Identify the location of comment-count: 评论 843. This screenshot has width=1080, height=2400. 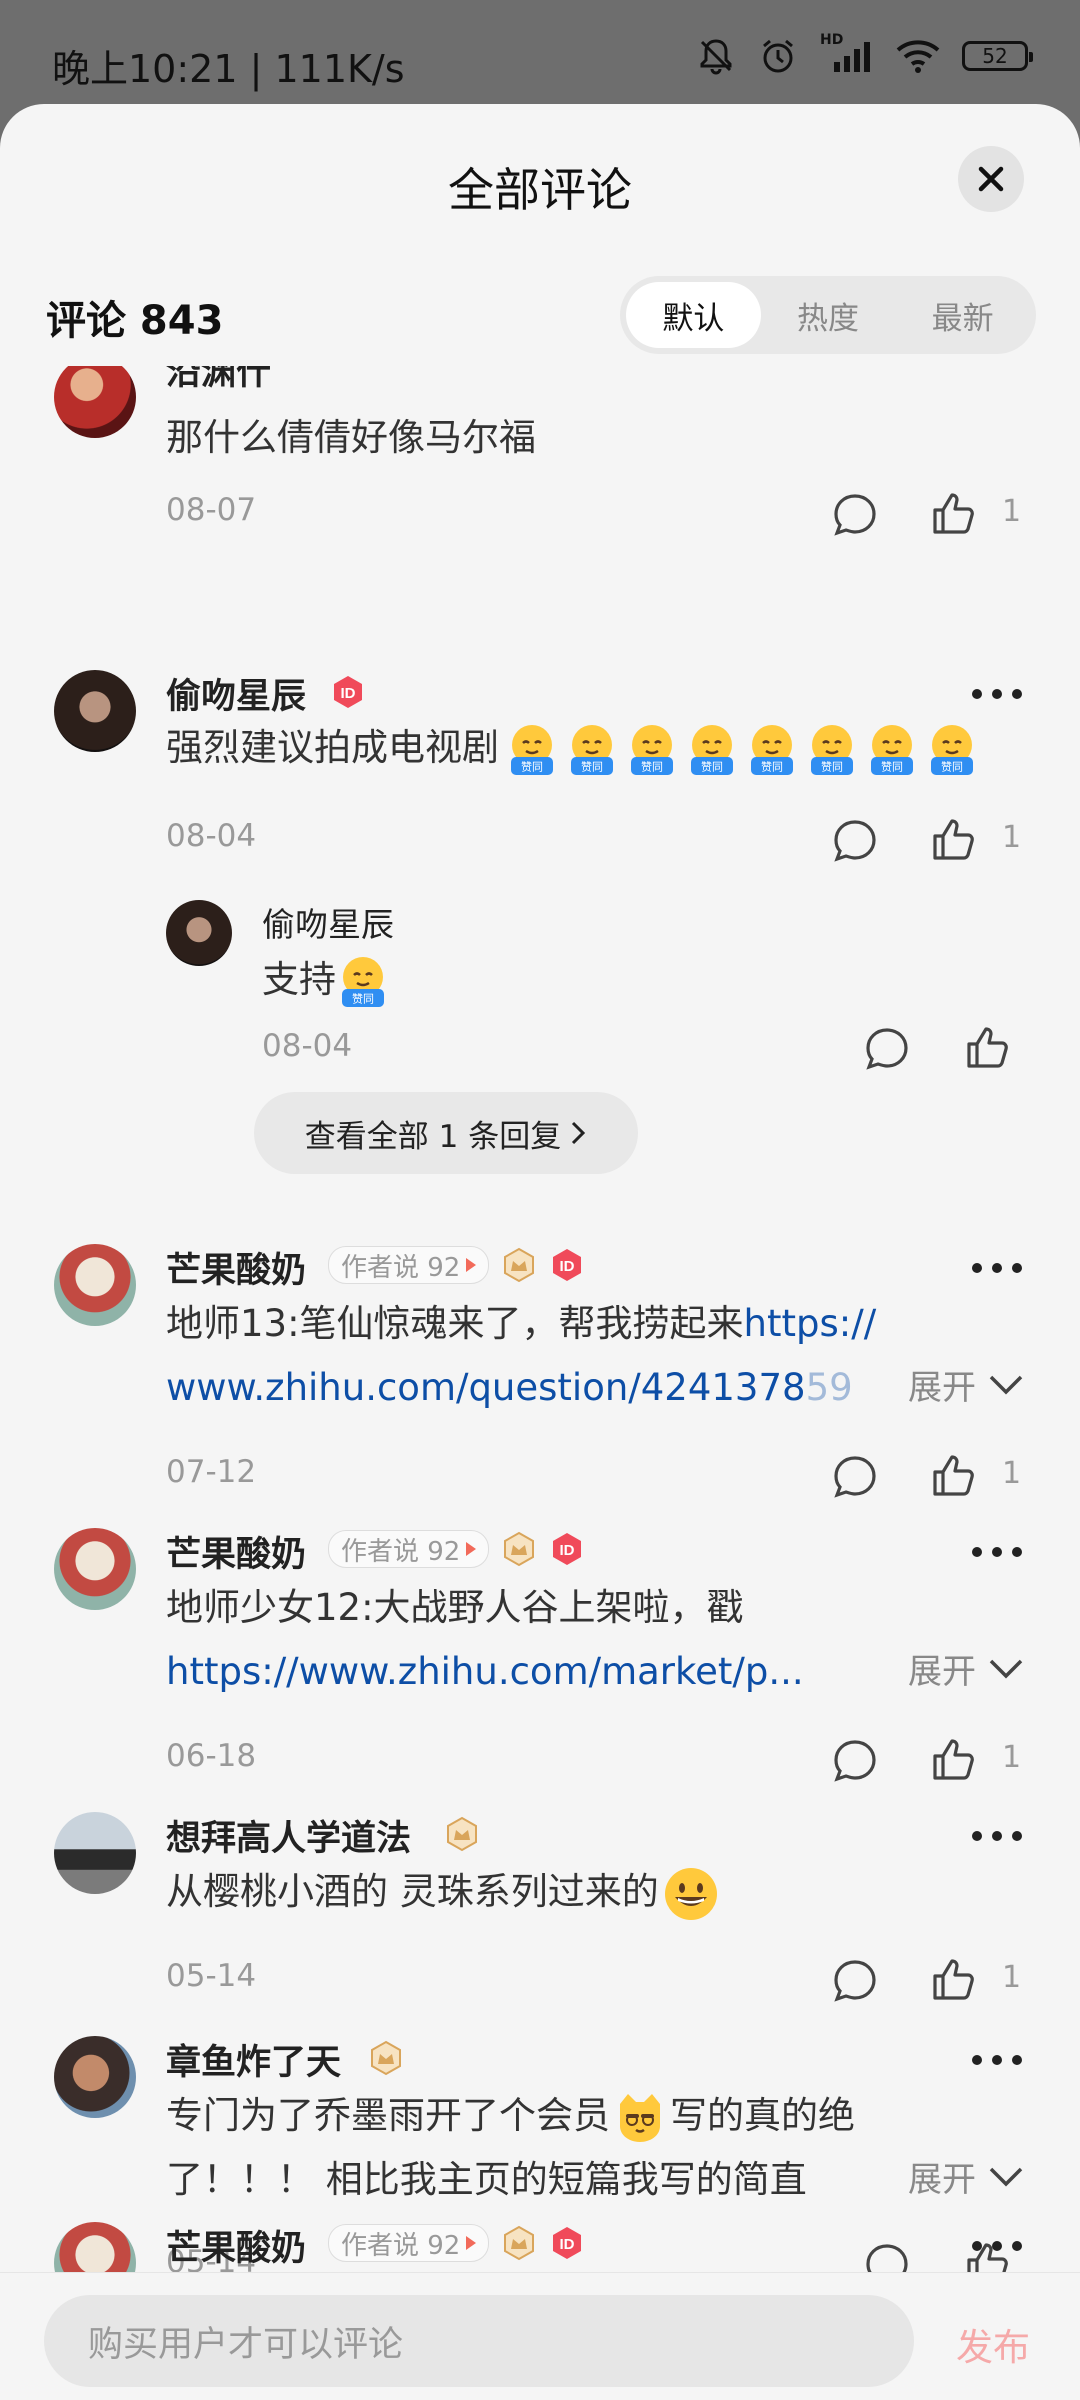
(135, 321).